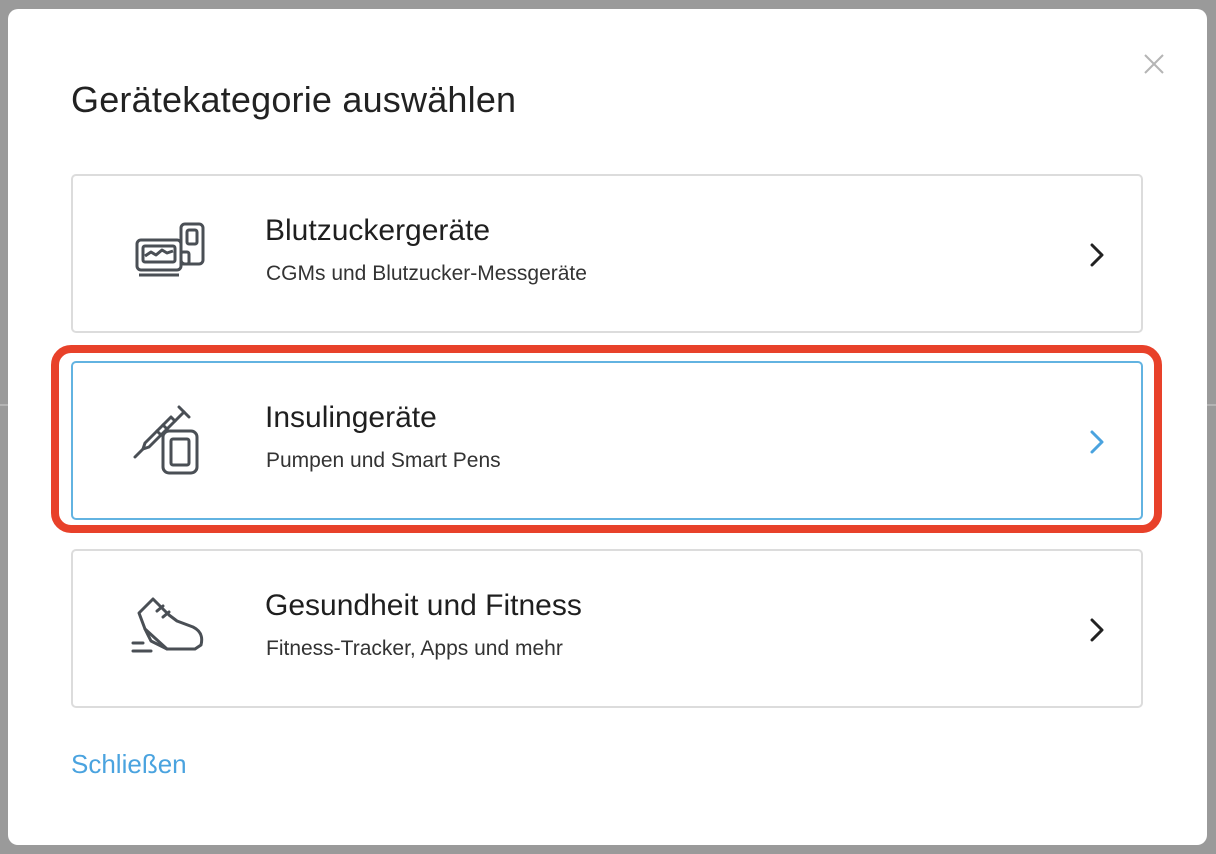  What do you see at coordinates (294, 99) in the screenshot?
I see `dialog-title: Gerätekategorie auswählen` at bounding box center [294, 99].